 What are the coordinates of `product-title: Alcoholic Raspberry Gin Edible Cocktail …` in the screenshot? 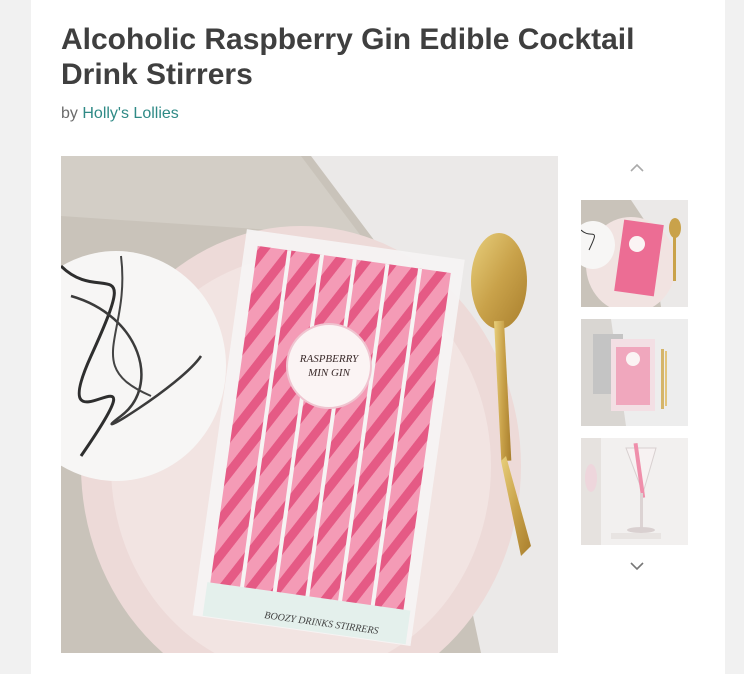 It's located at (348, 57).